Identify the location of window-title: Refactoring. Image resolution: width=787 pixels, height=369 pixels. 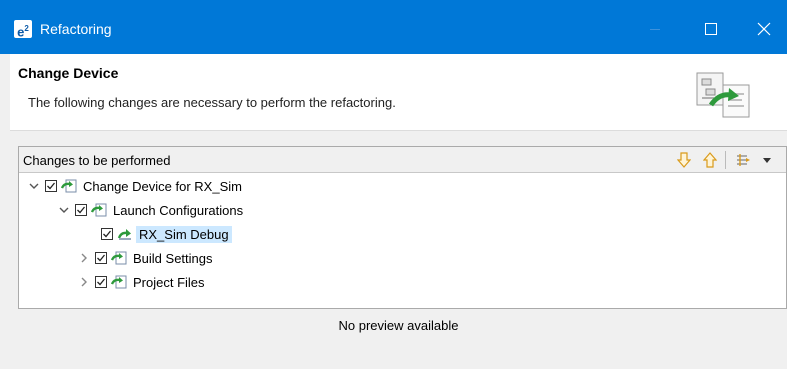
(76, 29).